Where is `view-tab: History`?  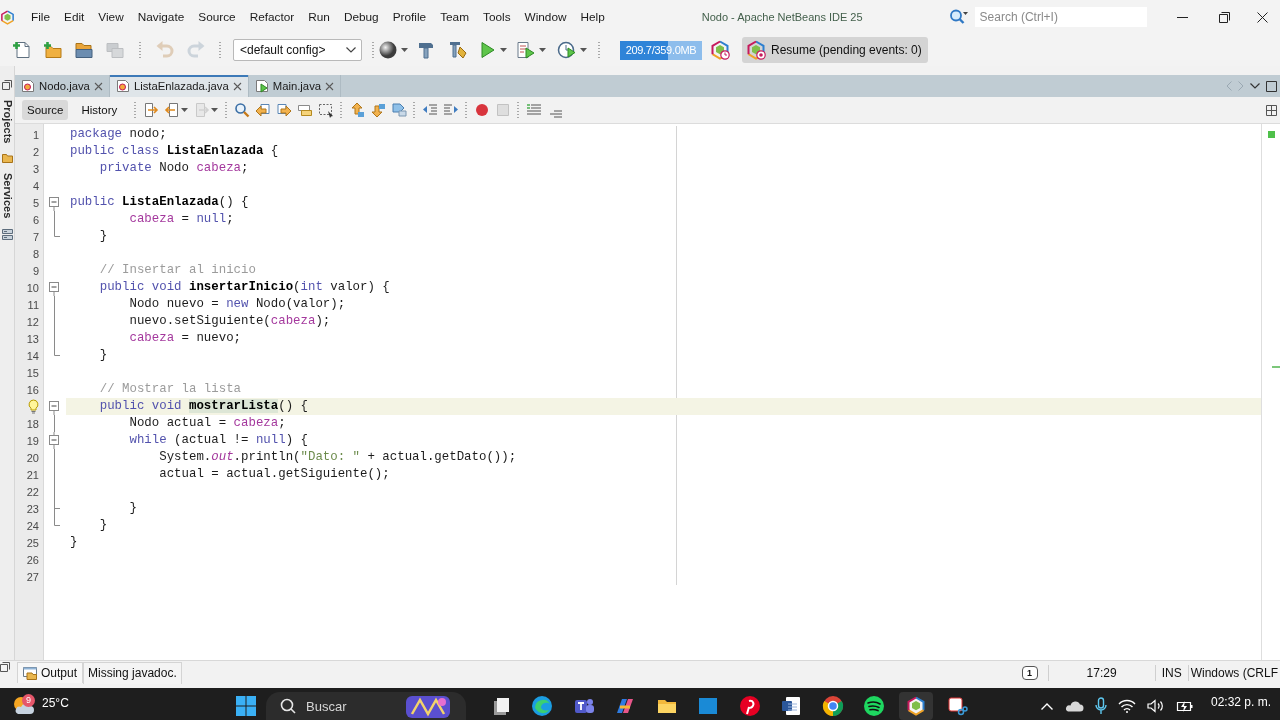
view-tab: History is located at coordinates (99, 110).